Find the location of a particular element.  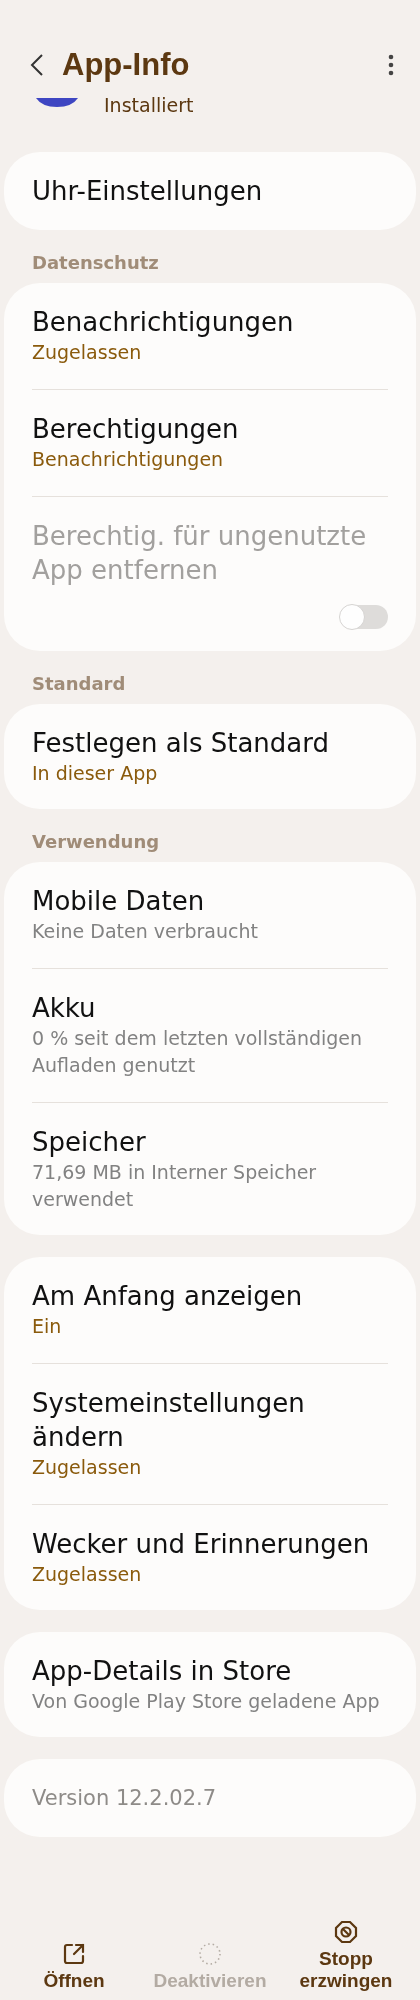

toggle-switch is located at coordinates (364, 617).